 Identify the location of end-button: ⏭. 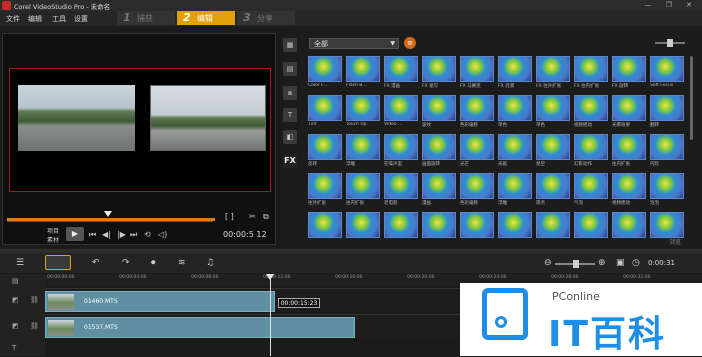
(133, 235).